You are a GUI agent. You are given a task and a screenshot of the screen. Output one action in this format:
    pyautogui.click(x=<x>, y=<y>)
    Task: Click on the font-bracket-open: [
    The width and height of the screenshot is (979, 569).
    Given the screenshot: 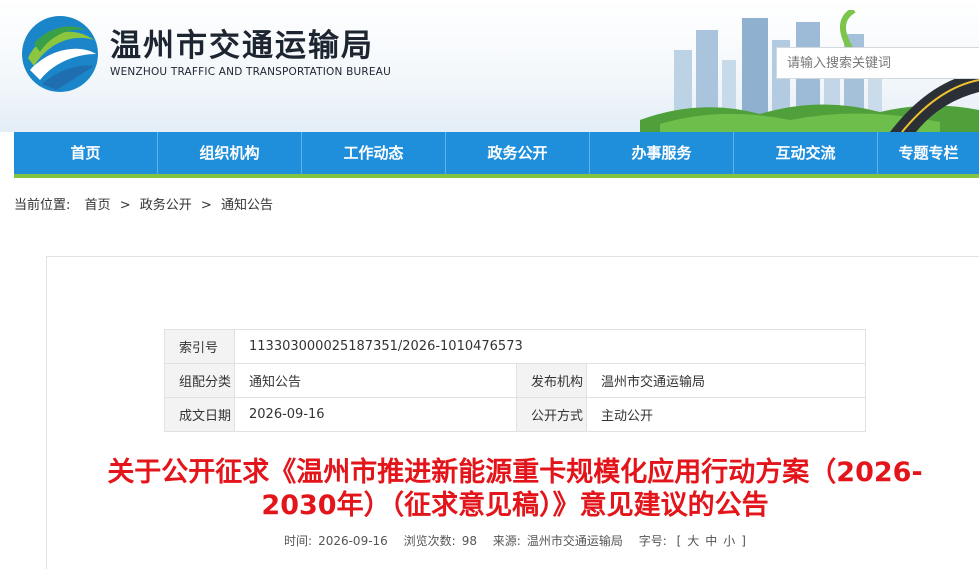 What is the action you would take?
    pyautogui.click(x=679, y=541)
    